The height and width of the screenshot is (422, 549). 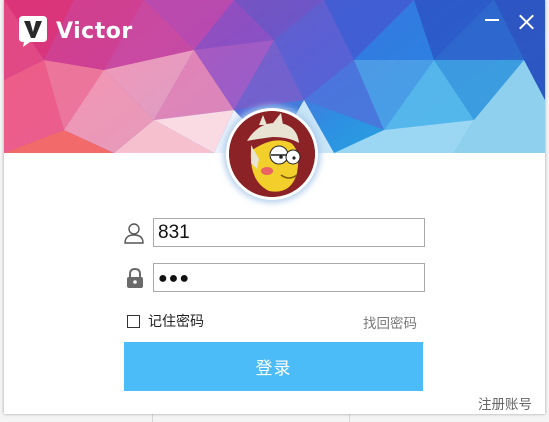 What do you see at coordinates (33, 31) in the screenshot?
I see `victor-logo-icon` at bounding box center [33, 31].